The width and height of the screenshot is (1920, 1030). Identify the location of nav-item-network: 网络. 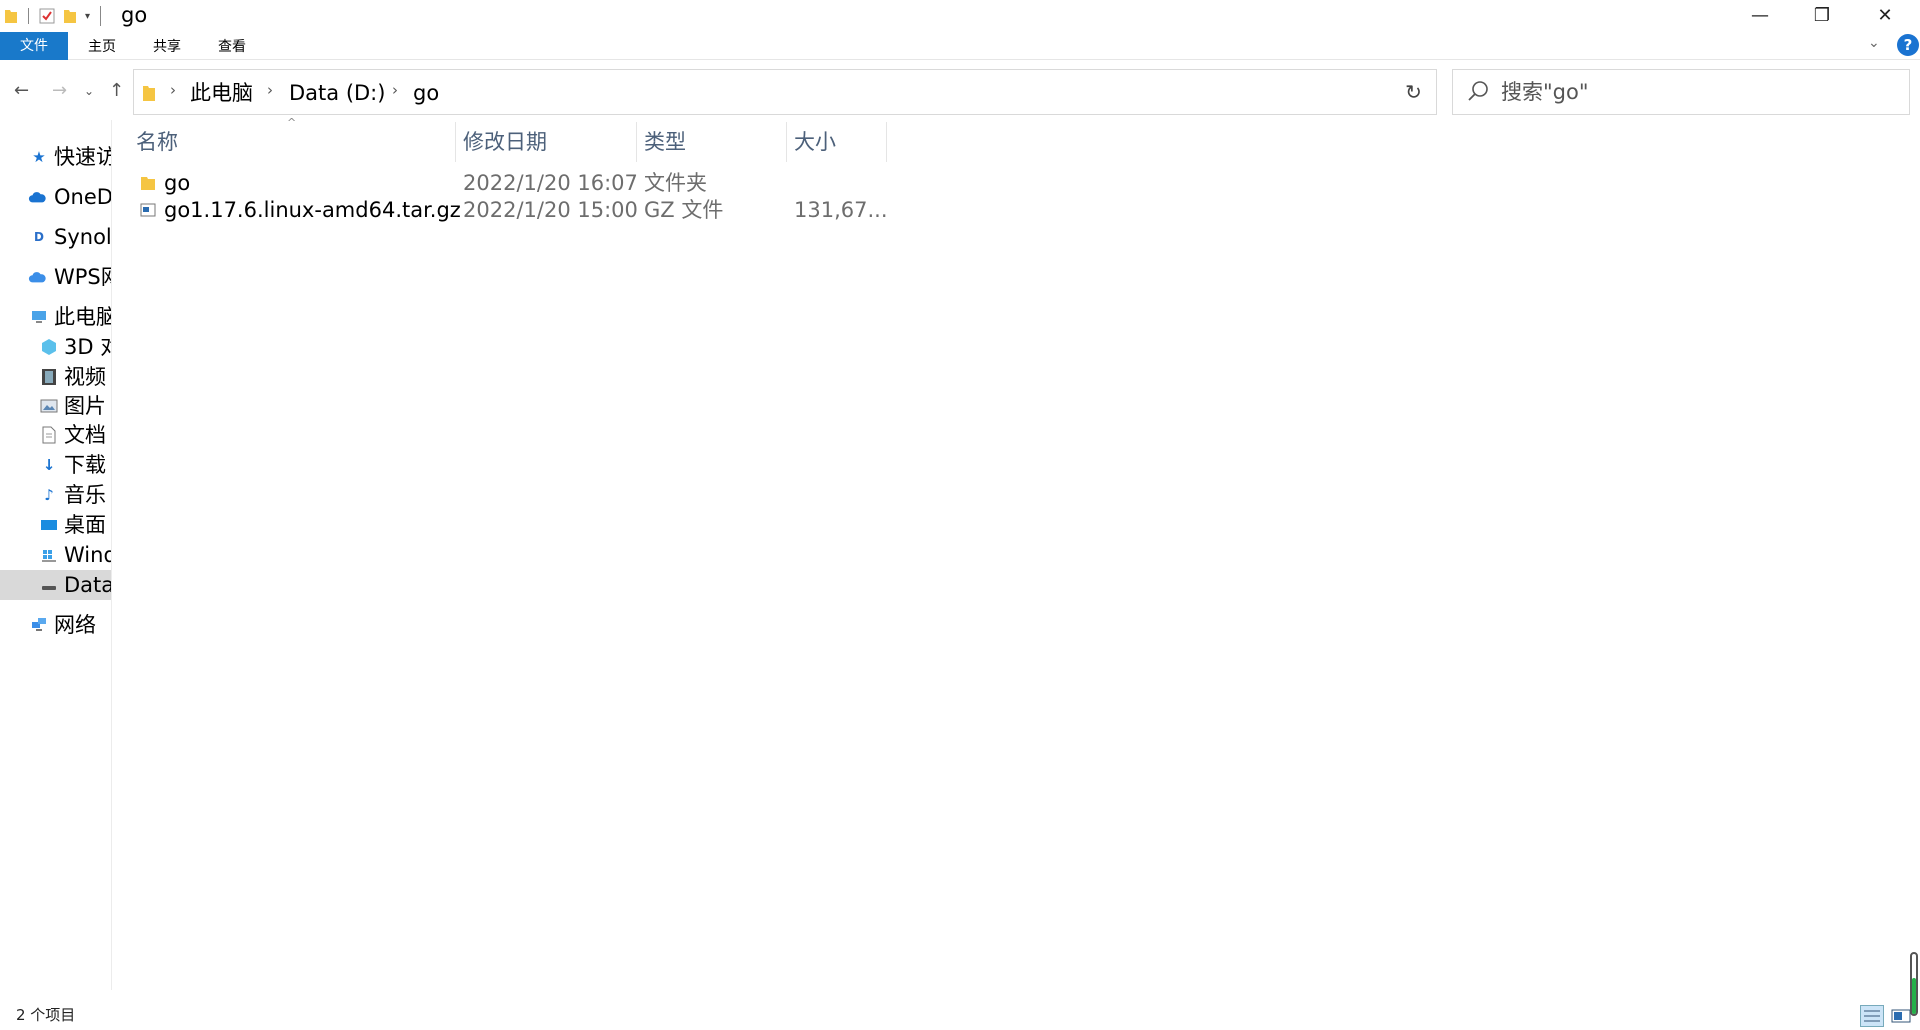
(55, 625).